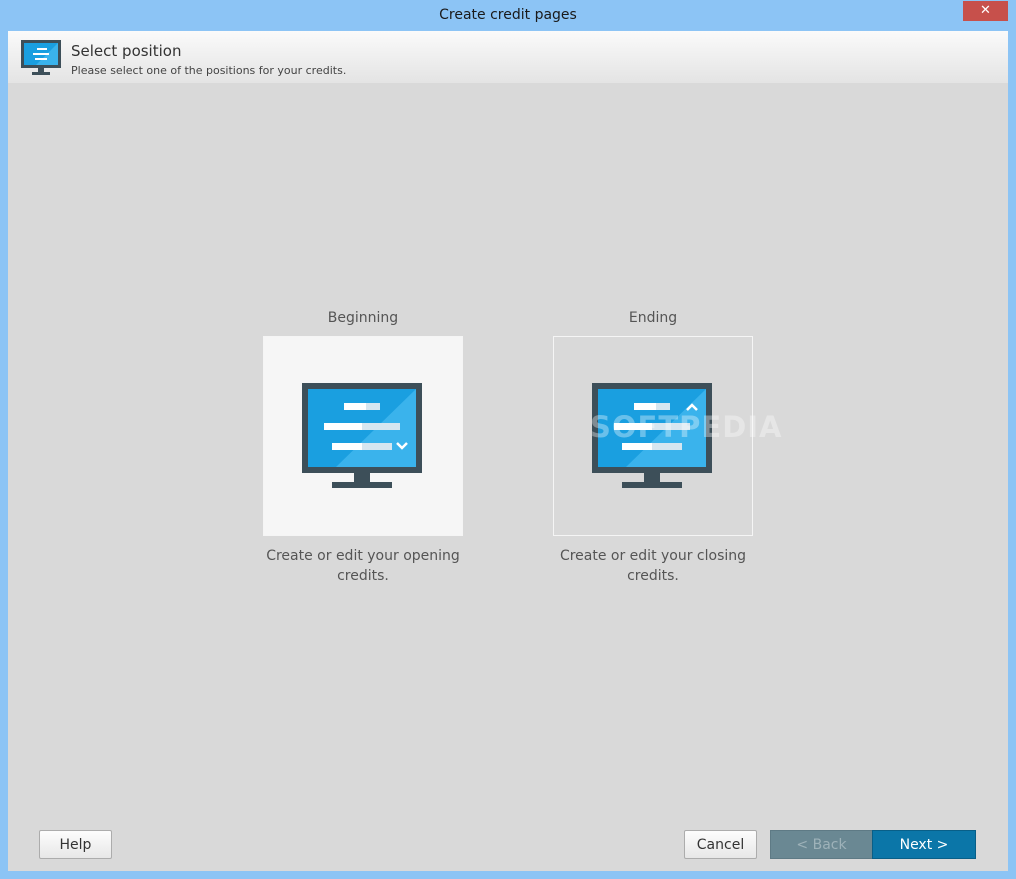  I want to click on close-icon: ✕, so click(985, 10).